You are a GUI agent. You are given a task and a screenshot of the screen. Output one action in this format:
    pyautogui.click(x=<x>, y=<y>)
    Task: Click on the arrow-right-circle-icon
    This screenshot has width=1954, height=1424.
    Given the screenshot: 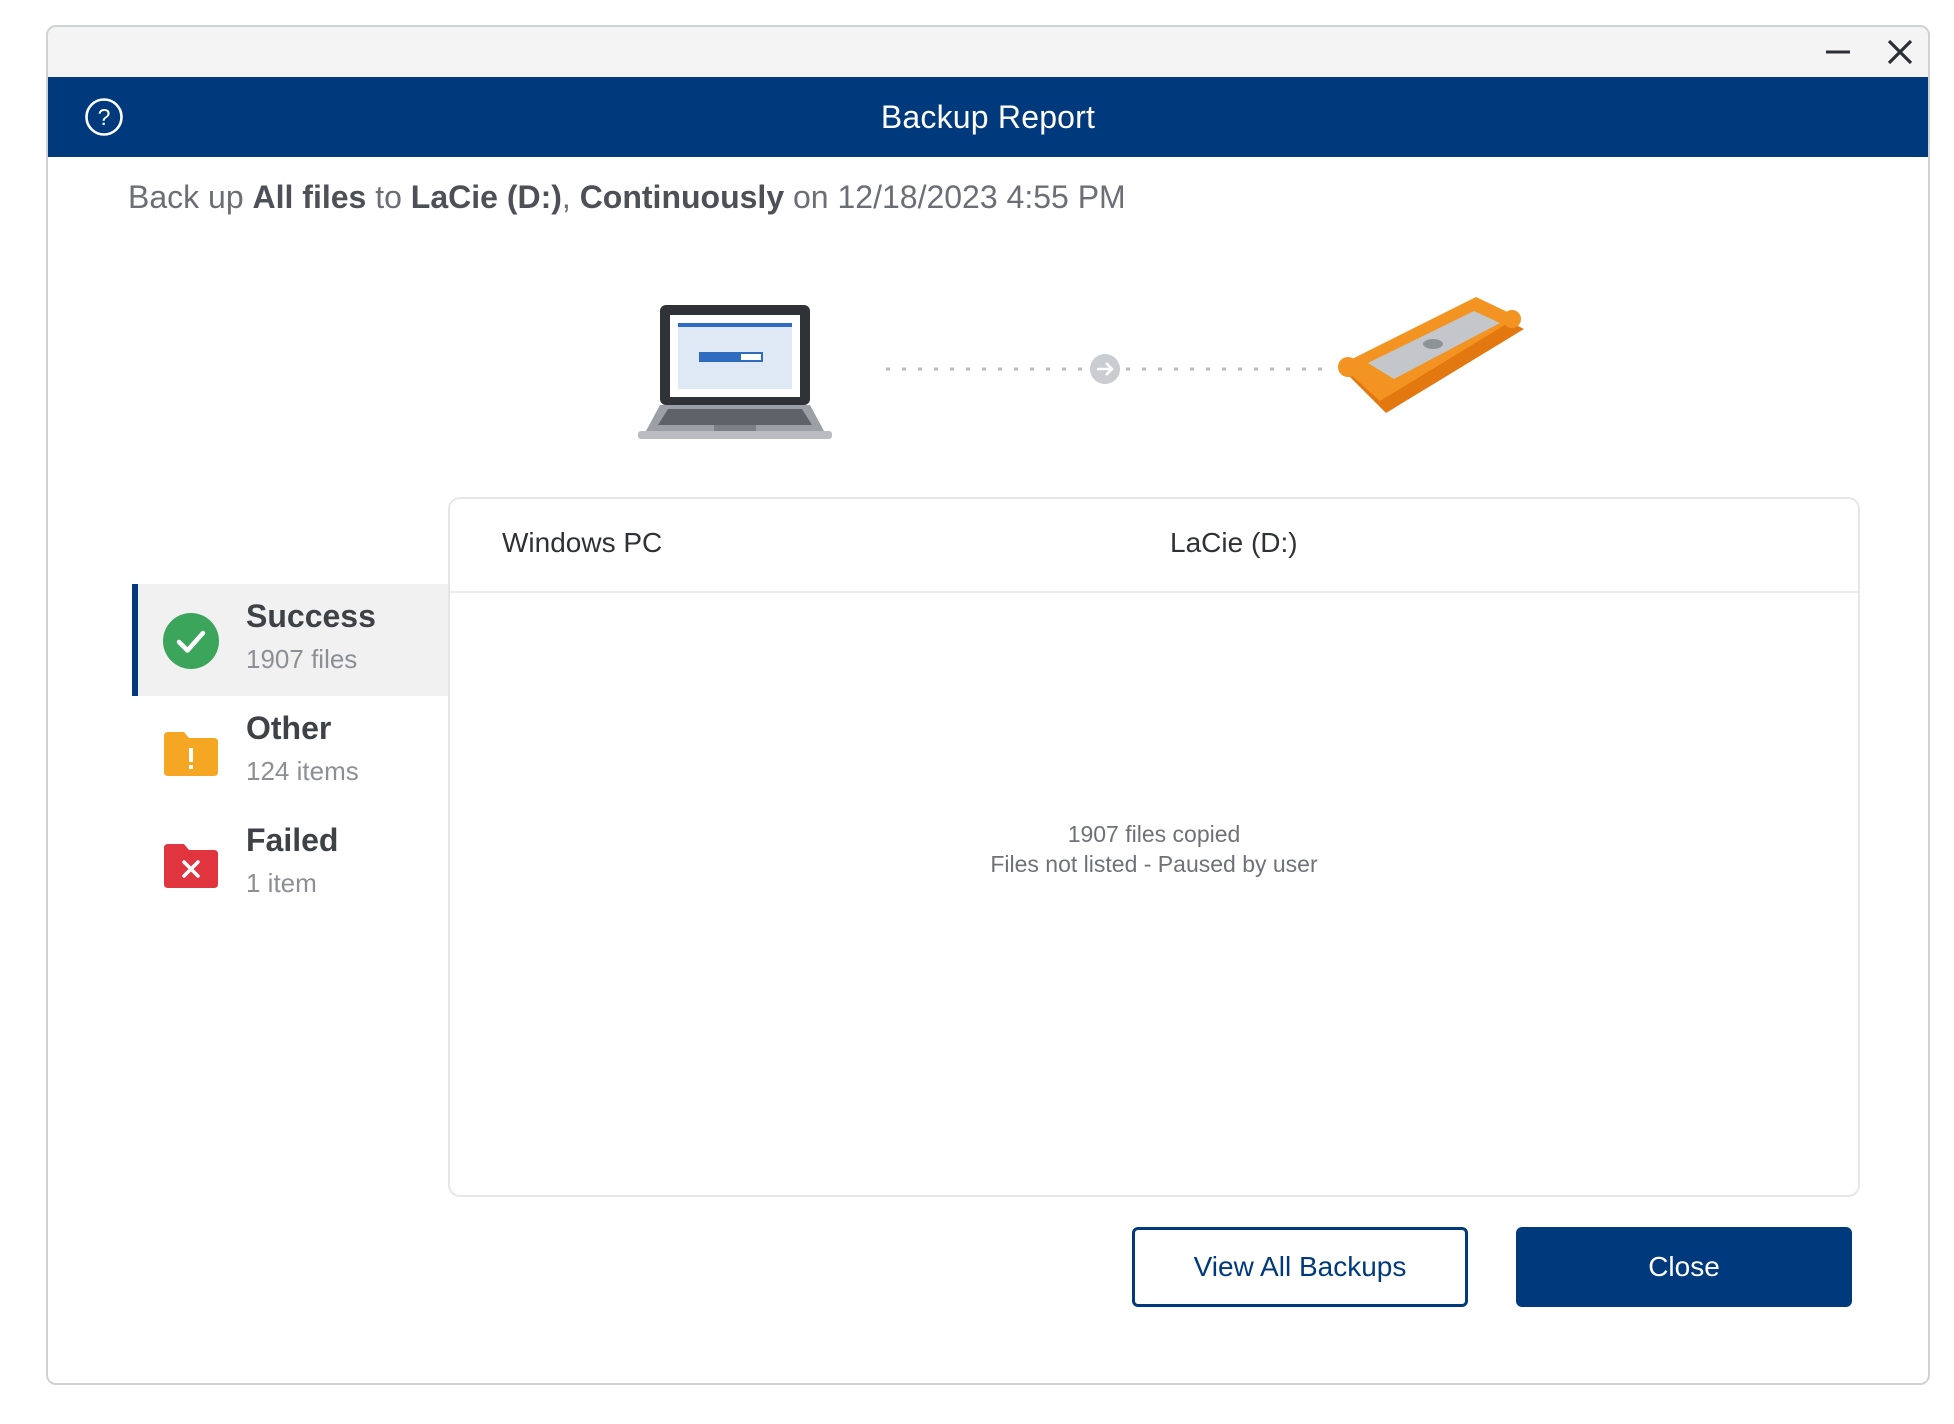 What is the action you would take?
    pyautogui.click(x=1105, y=369)
    